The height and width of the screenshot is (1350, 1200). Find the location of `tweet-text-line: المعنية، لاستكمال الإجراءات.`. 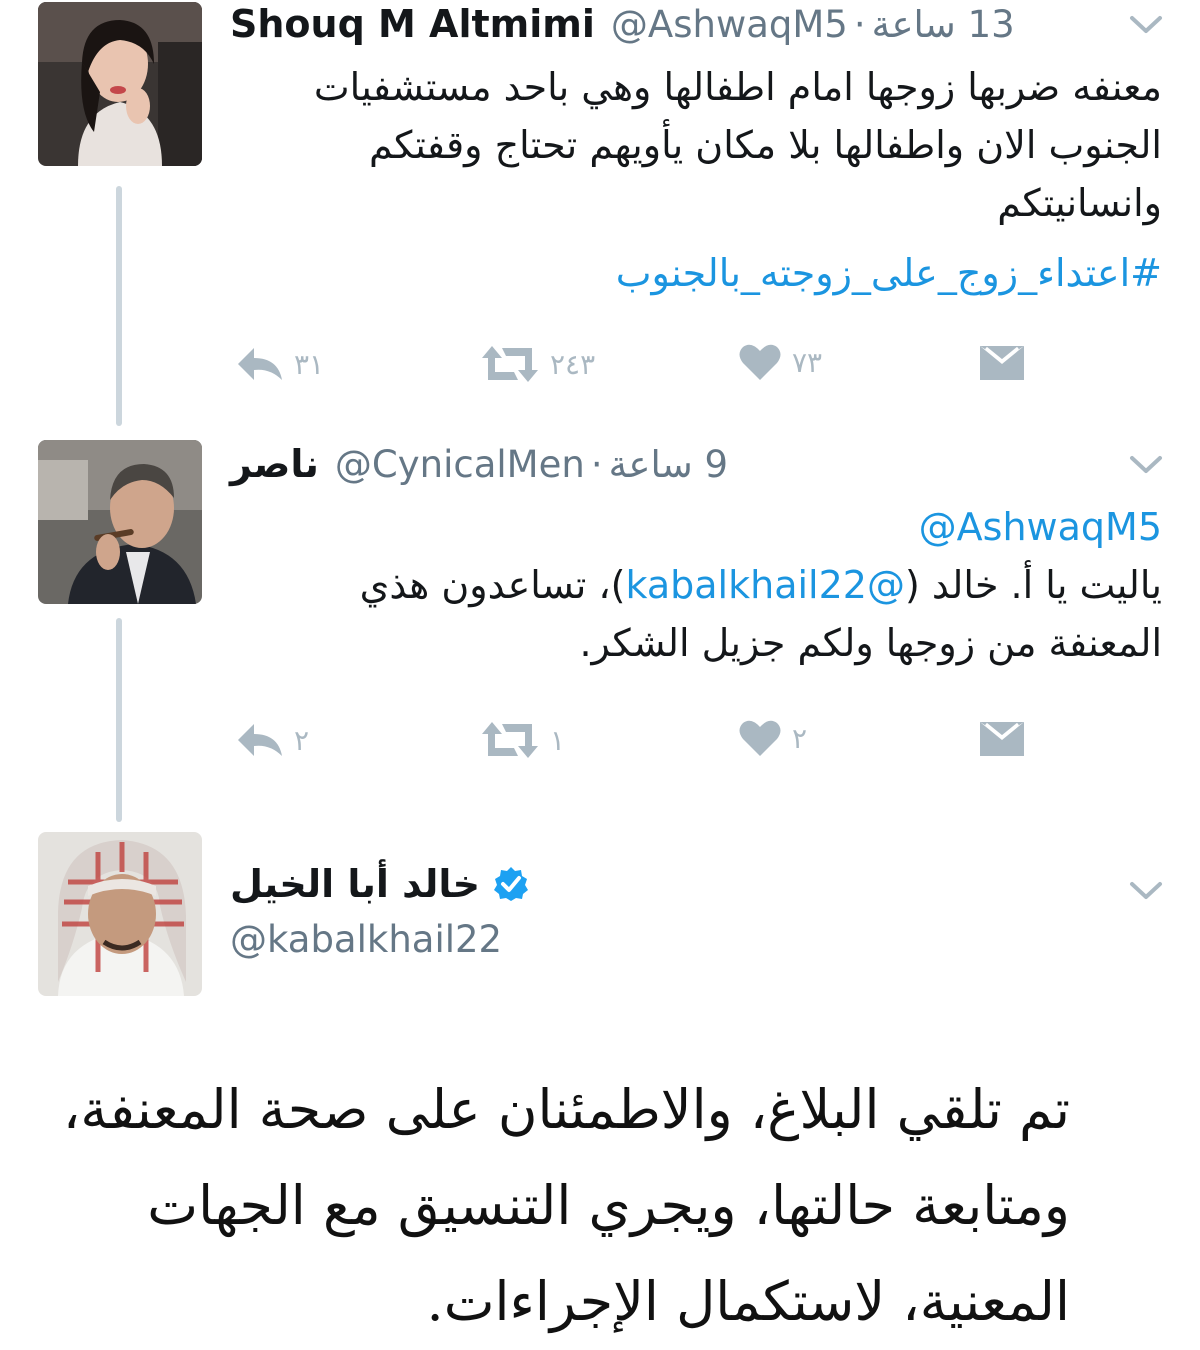

tweet-text-line: المعنية، لاستكمال الإجراءات. is located at coordinates (748, 1301).